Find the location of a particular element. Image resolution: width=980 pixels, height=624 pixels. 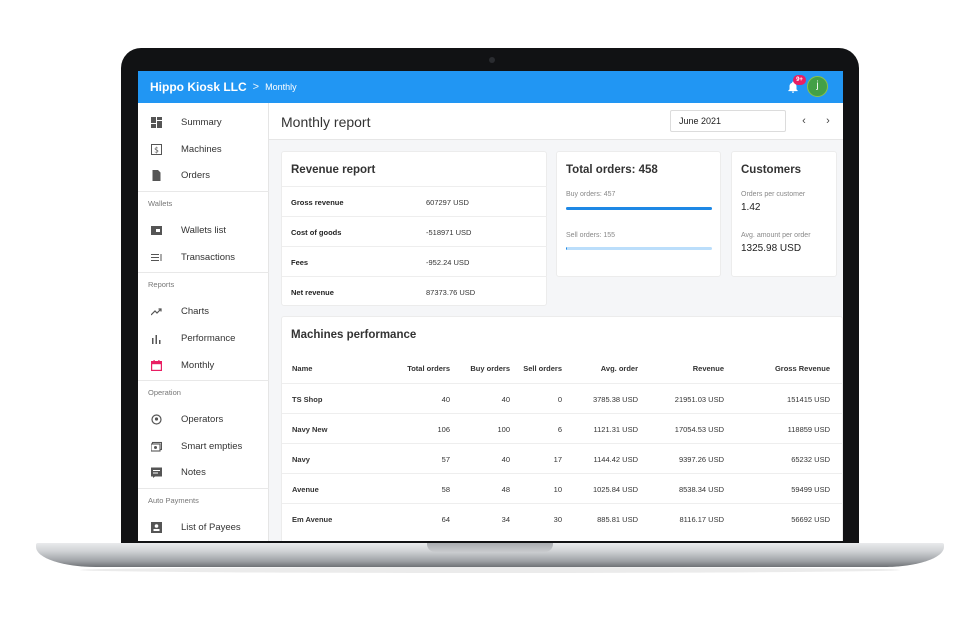

section-auto-payments: Auto Payments is located at coordinates (173, 500).